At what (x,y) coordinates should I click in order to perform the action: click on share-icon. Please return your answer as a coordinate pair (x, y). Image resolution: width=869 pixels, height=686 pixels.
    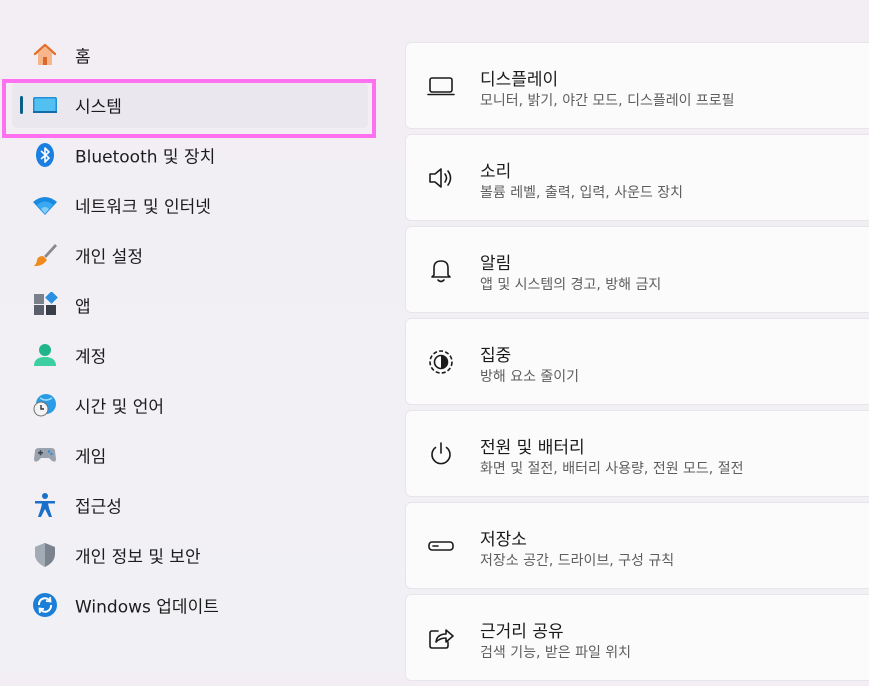
    Looking at the image, I should click on (441, 638).